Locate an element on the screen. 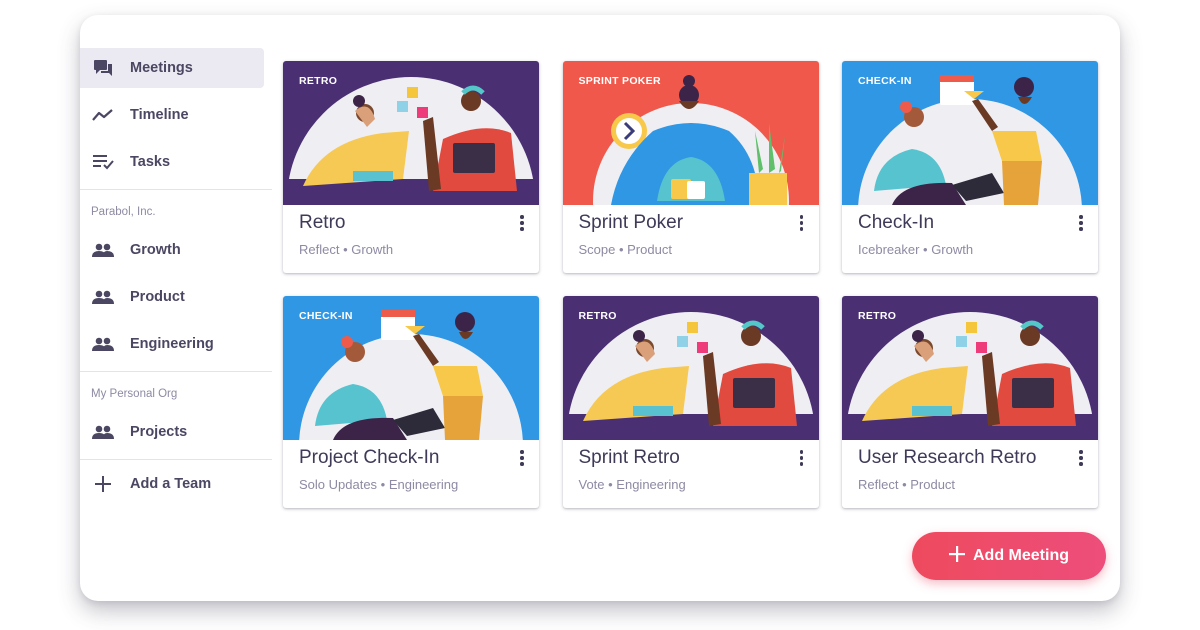 The image size is (1200, 630). sidebar-item-label: Engineering is located at coordinates (172, 344).